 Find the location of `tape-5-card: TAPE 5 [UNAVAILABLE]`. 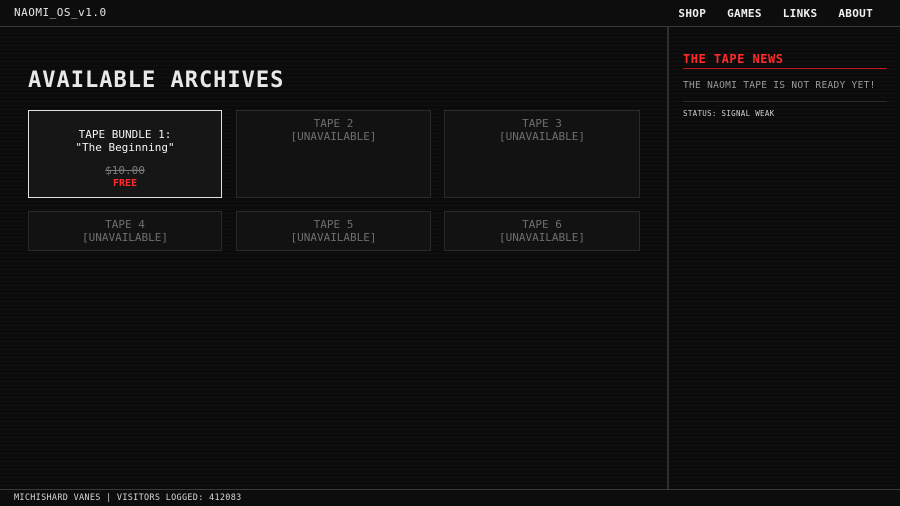

tape-5-card: TAPE 5 [UNAVAILABLE] is located at coordinates (333, 231).